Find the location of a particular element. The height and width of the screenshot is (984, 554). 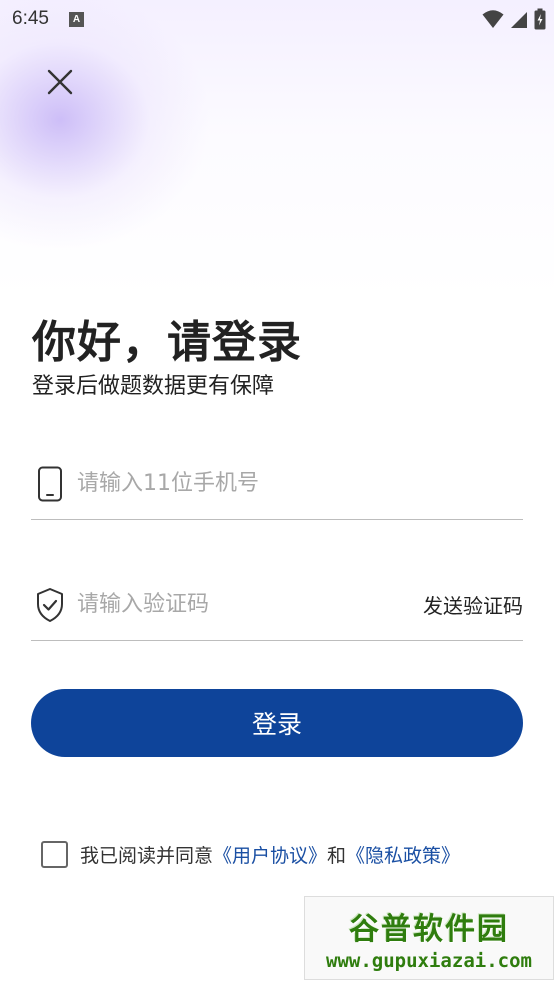

watermark-title: 谷普软件园 is located at coordinates (429, 929).